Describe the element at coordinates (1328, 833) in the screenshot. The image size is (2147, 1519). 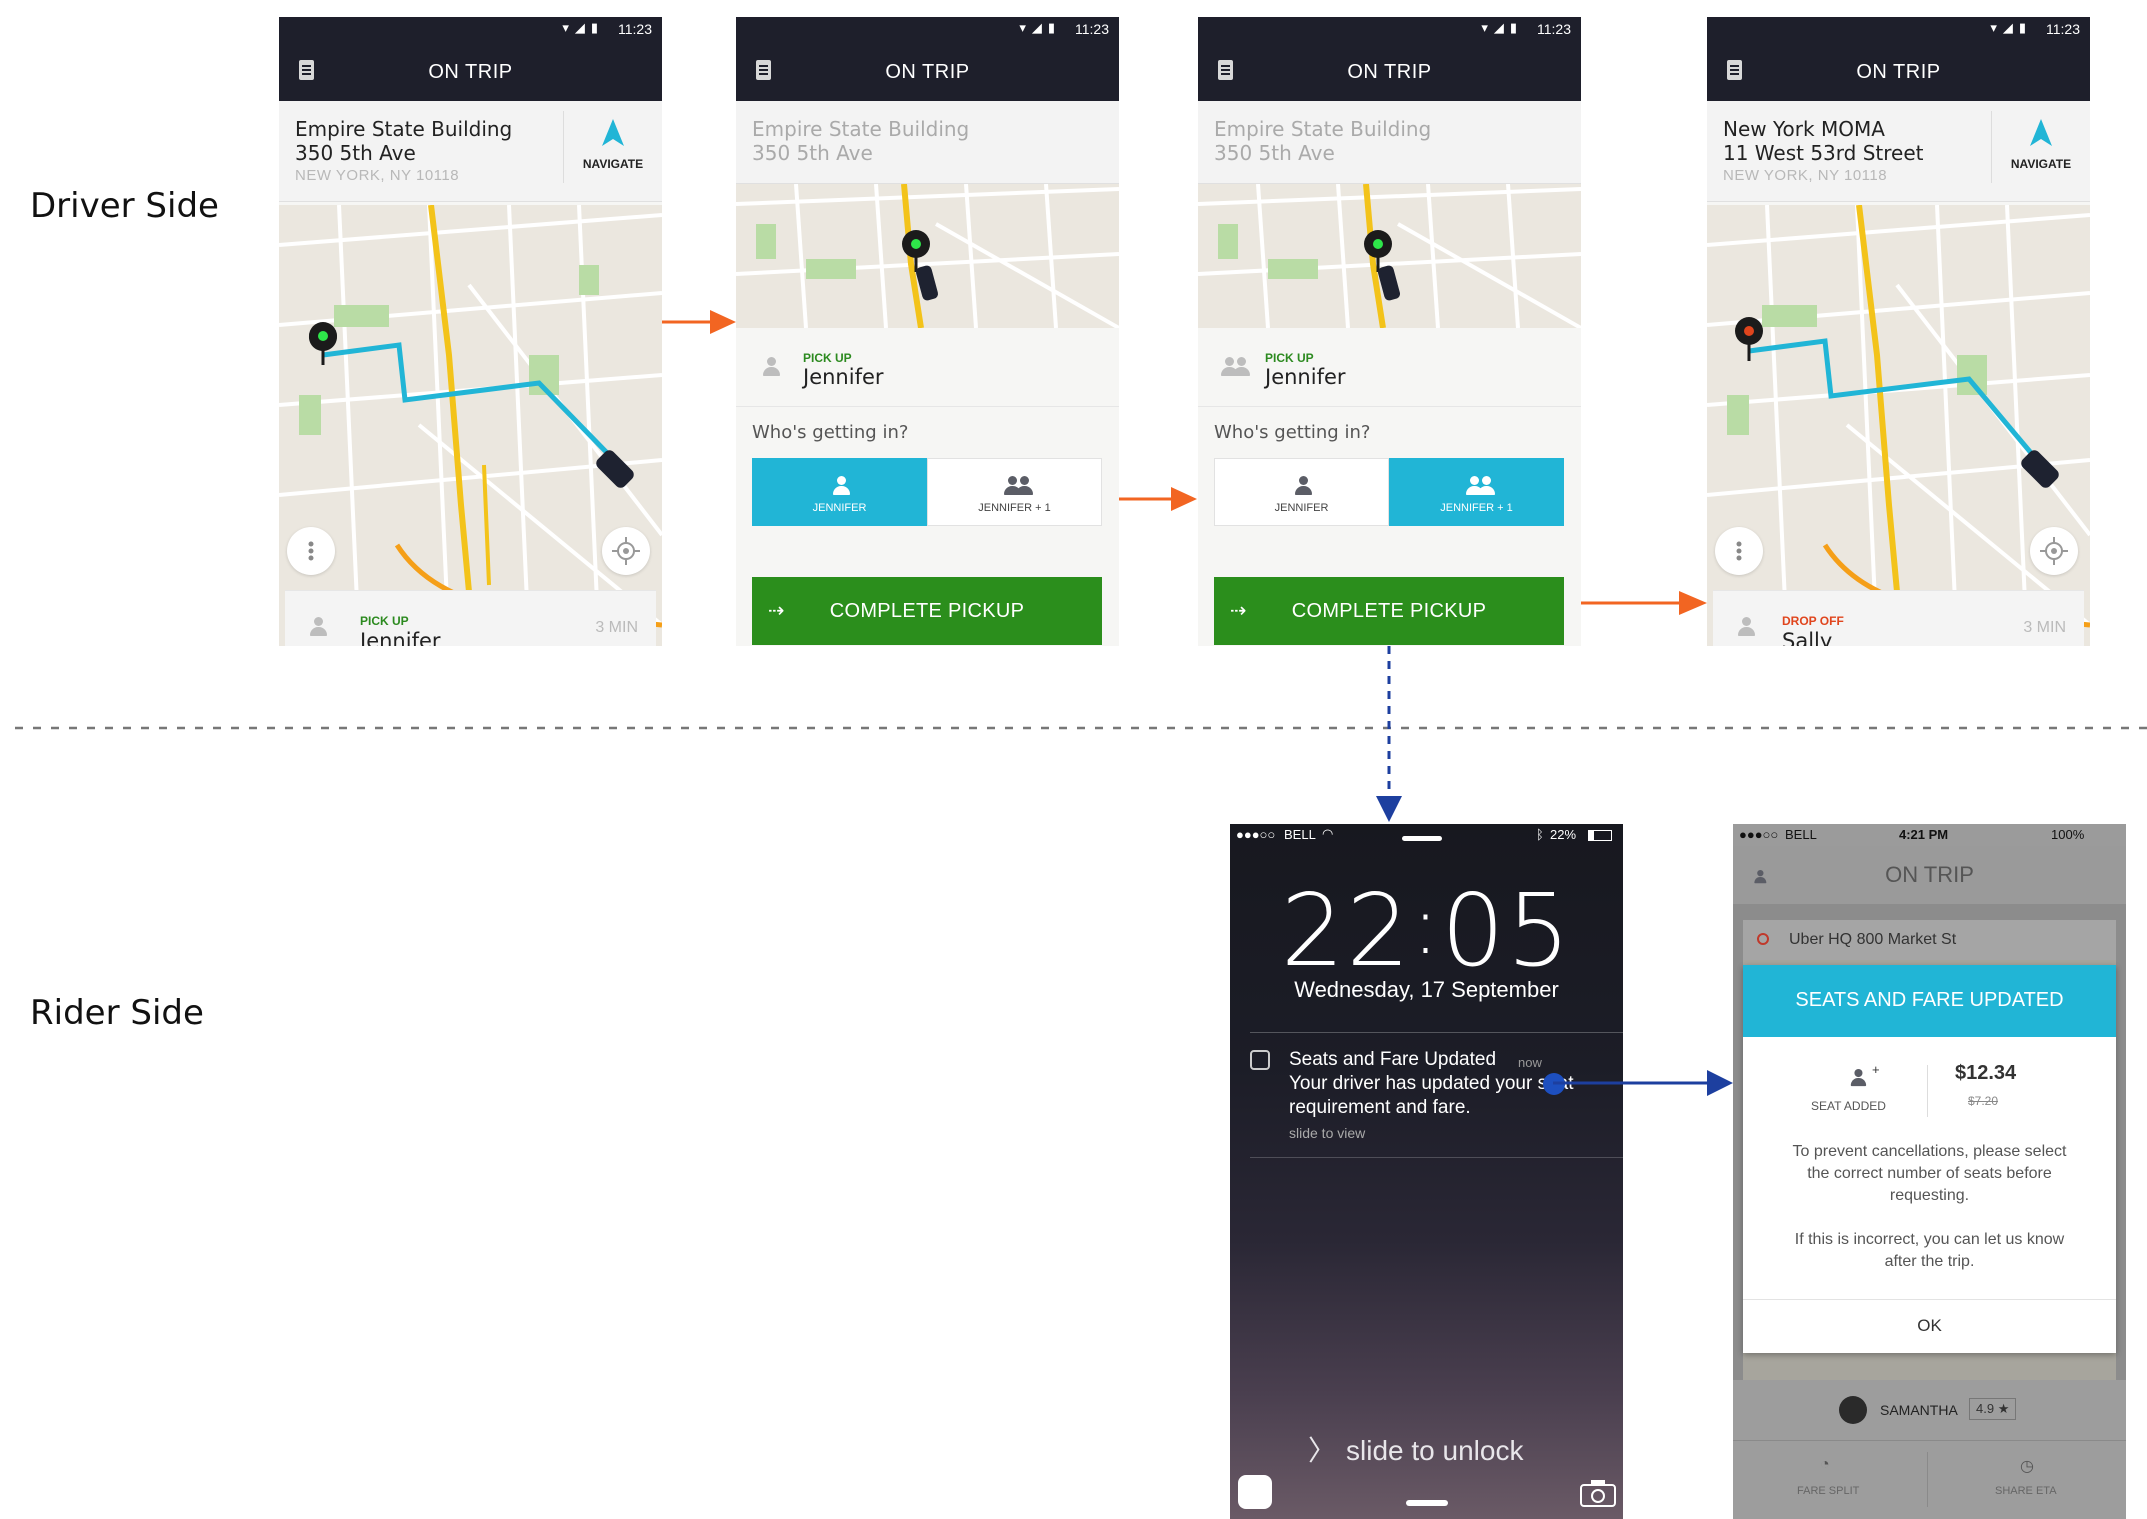
I see `wifi-icon: ◠` at that location.